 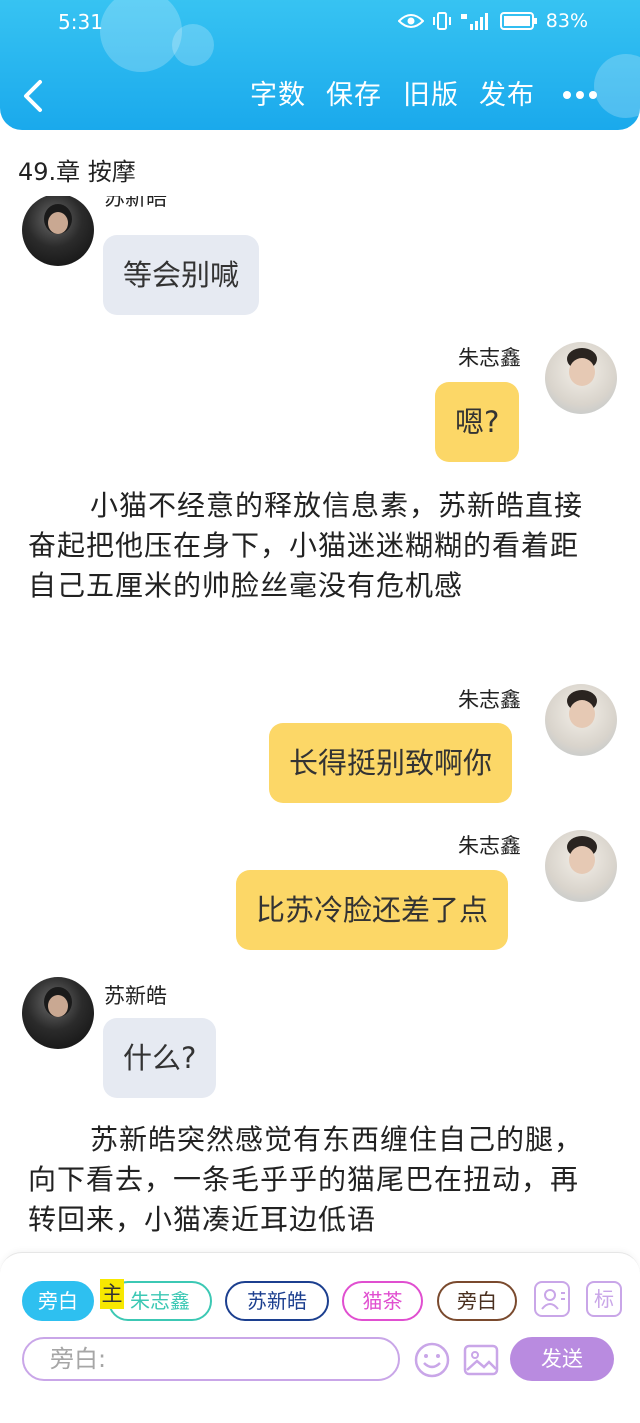 I want to click on save-button: 保存, so click(x=354, y=96).